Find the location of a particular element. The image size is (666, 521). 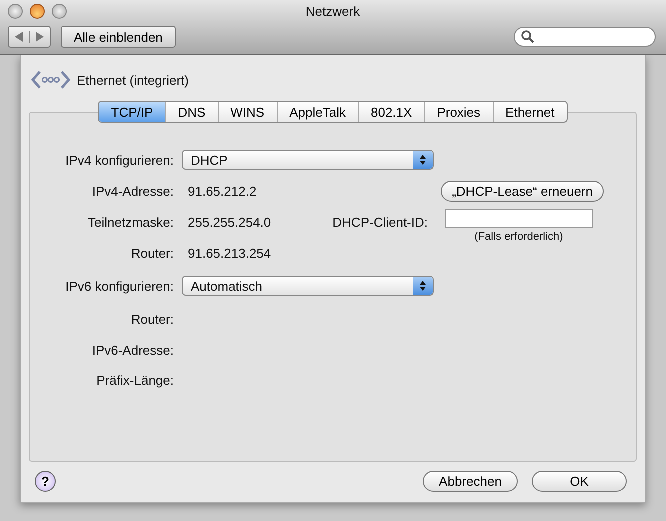

back-forward-control is located at coordinates (29, 37).